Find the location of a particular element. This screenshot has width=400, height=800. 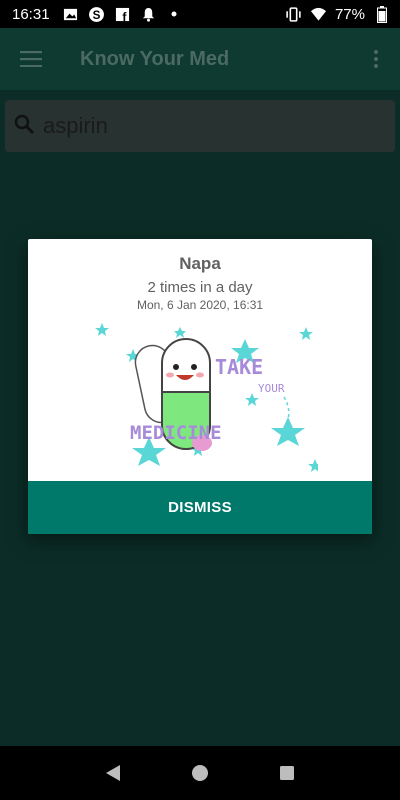

battery-icon is located at coordinates (381, 14).